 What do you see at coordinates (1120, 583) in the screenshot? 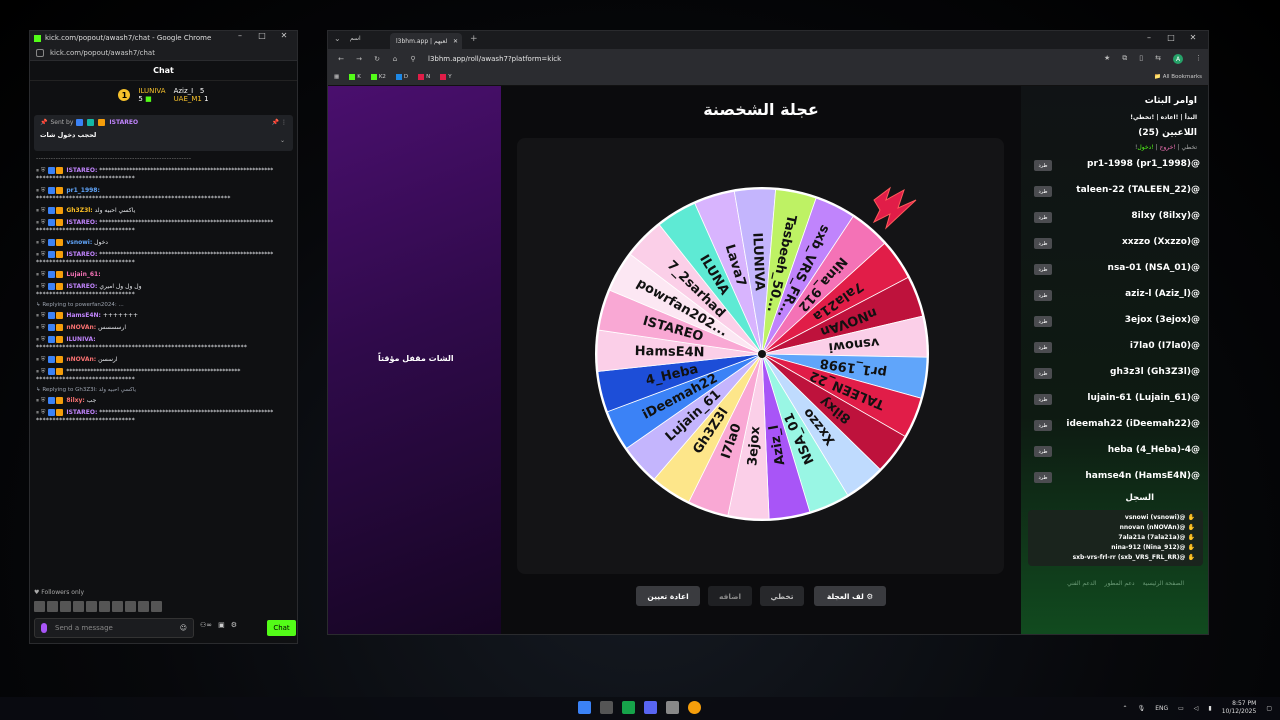
I see `footer-link: دعم المطور` at bounding box center [1120, 583].